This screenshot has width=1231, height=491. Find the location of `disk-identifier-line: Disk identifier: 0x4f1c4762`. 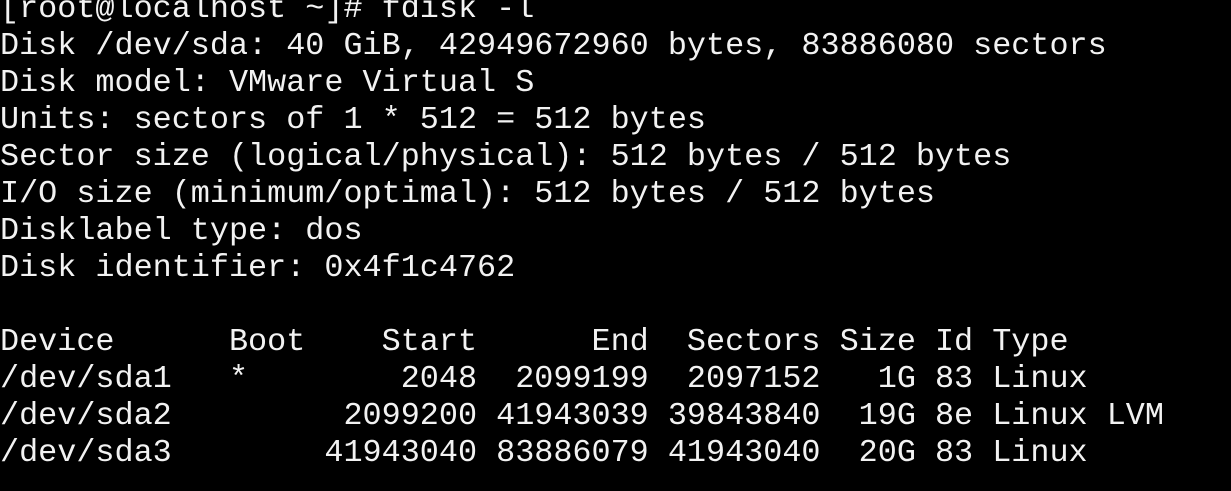

disk-identifier-line: Disk identifier: 0x4f1c4762 is located at coordinates (258, 268).